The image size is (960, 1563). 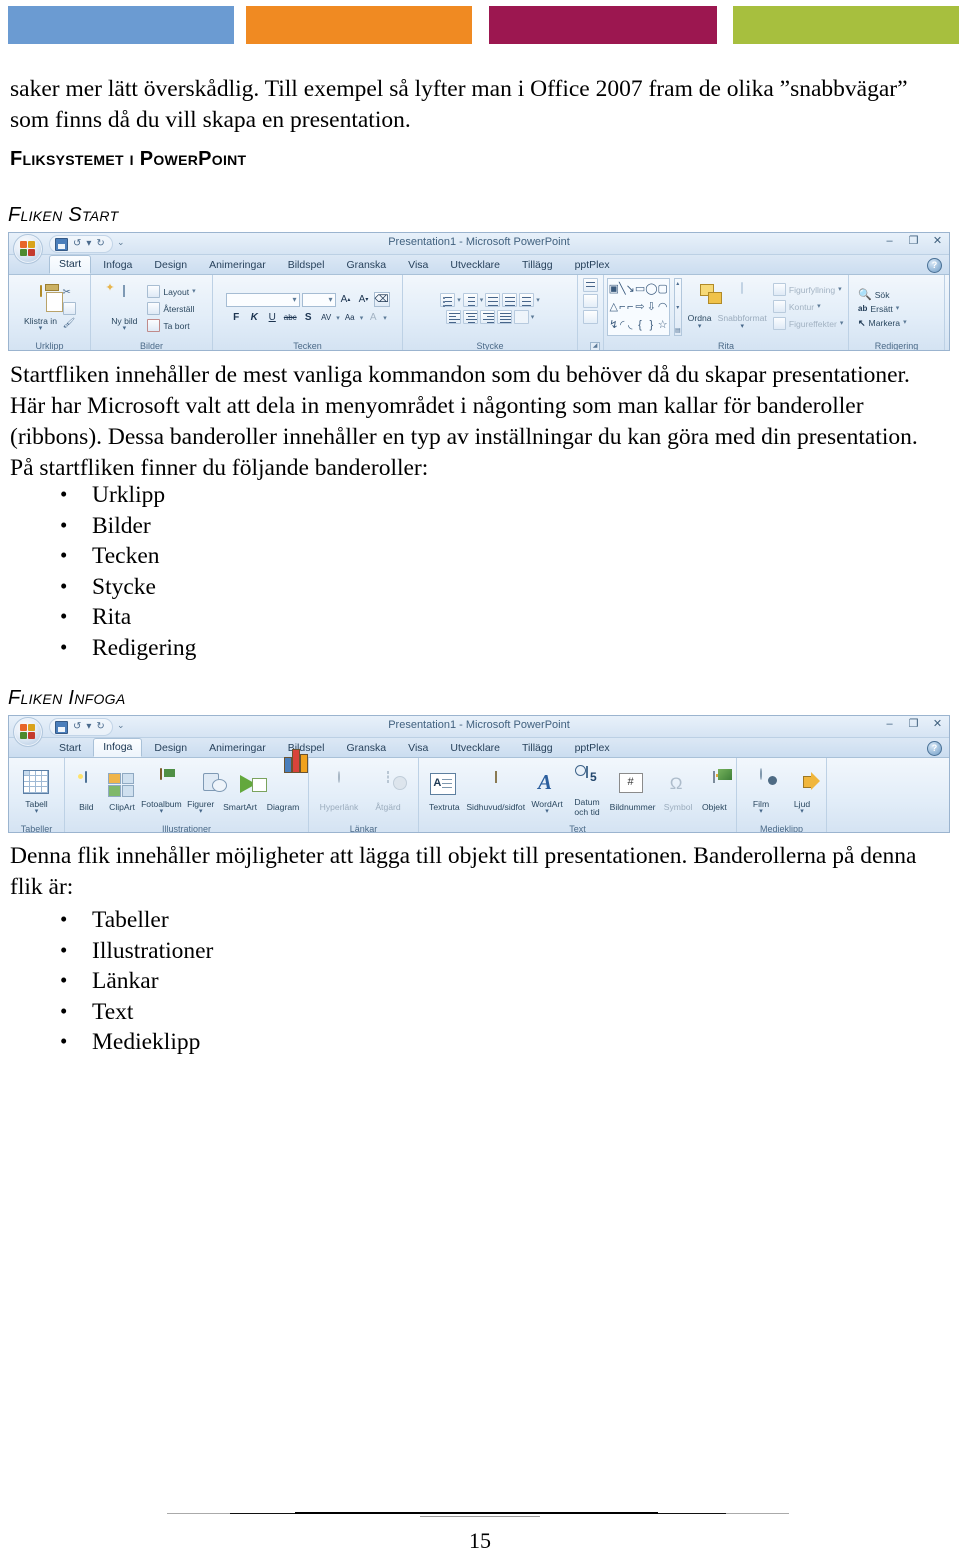 I want to click on bulleted-list-caret-icon: ▾, so click(x=459, y=300).